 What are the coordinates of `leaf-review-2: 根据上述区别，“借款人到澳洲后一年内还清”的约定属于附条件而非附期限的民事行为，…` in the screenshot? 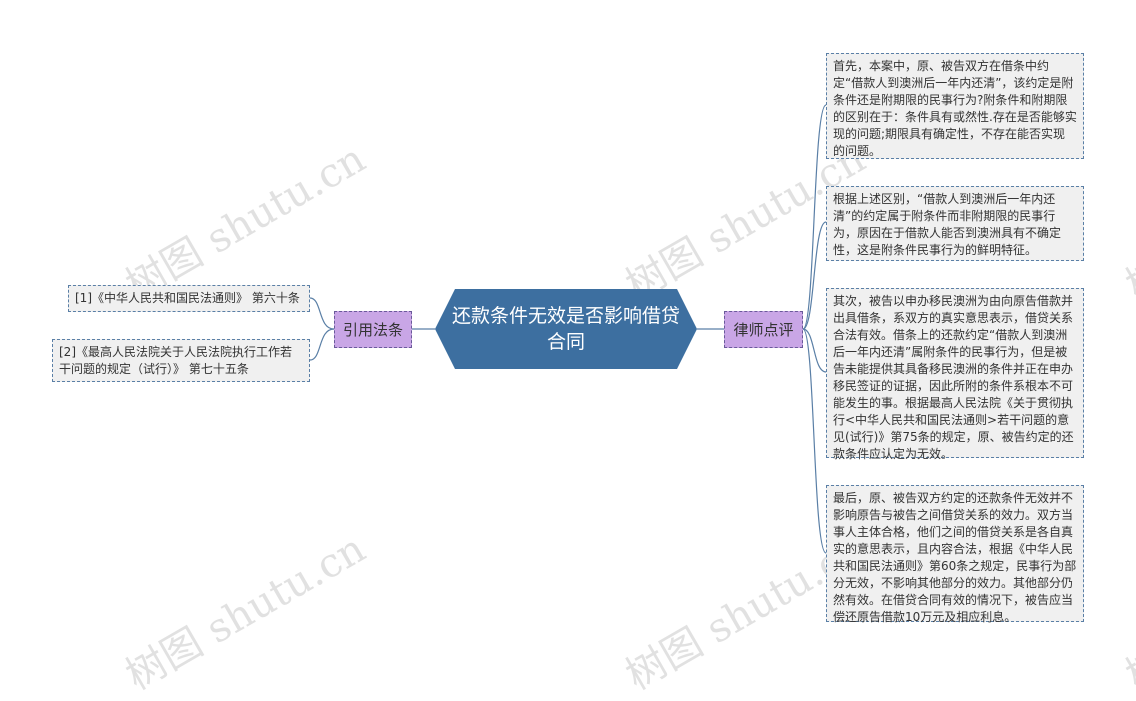 It's located at (955, 223).